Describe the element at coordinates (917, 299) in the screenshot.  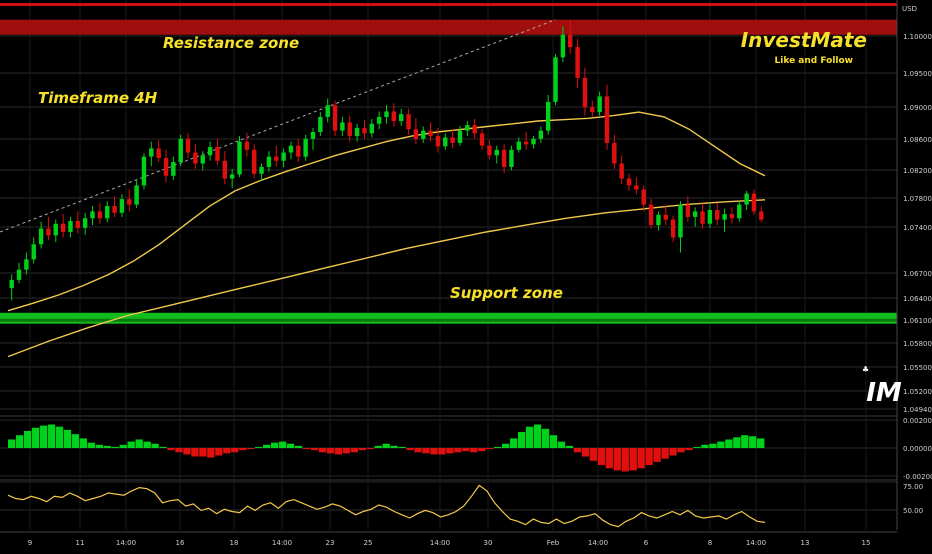
I see `price-tick-label: 1.06400` at that location.